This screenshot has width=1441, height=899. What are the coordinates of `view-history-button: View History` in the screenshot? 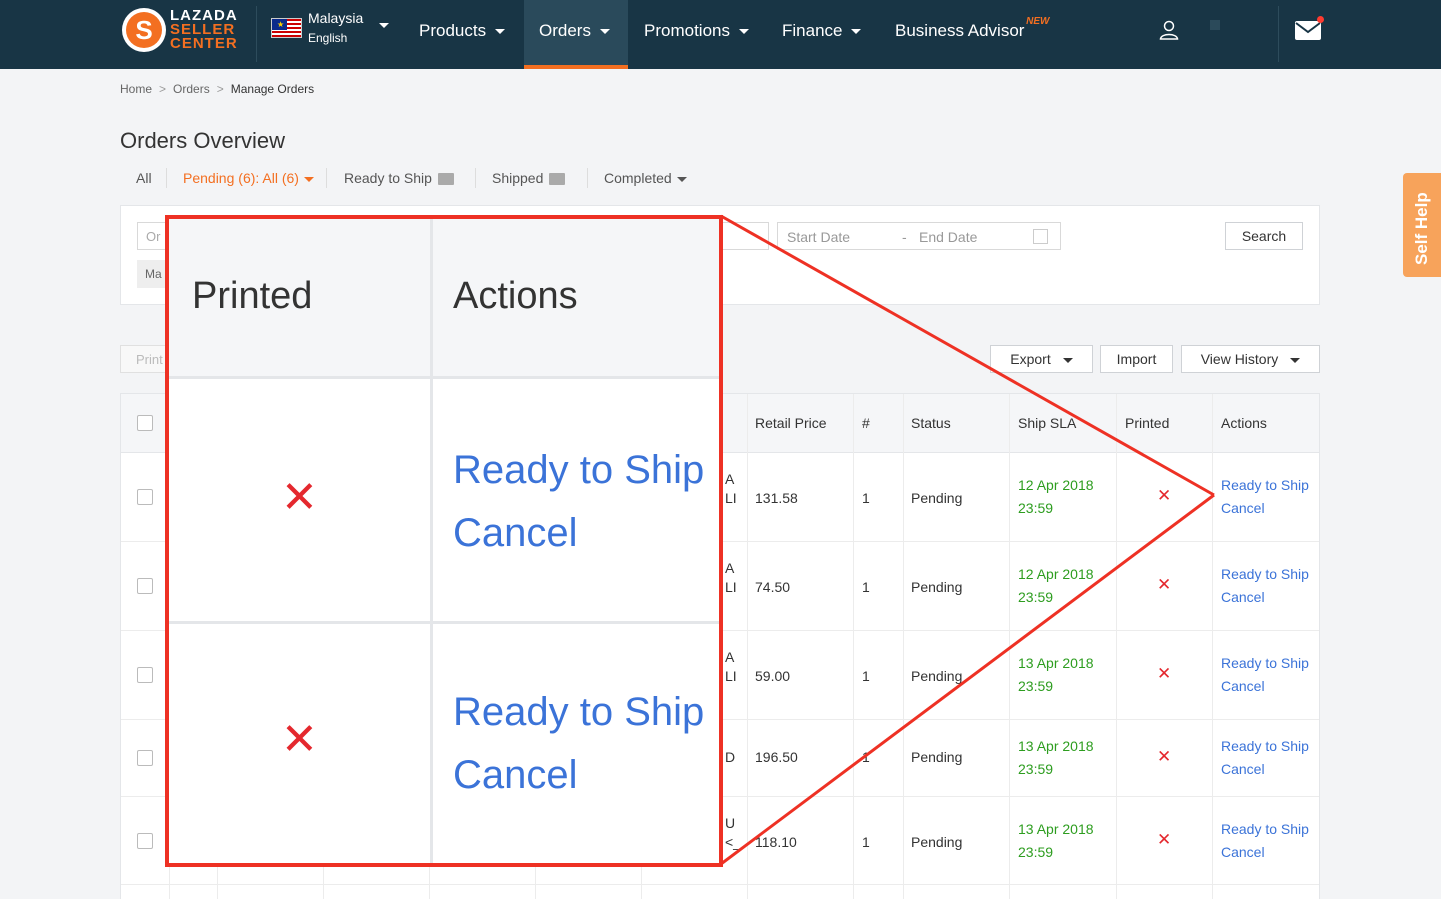 It's located at (1250, 359).